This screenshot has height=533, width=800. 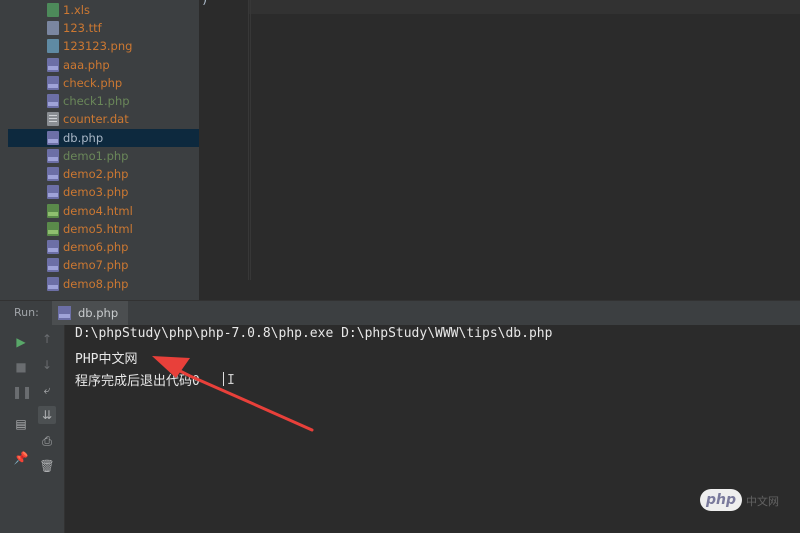 What do you see at coordinates (96, 265) in the screenshot?
I see `project-file-name: demo7.php` at bounding box center [96, 265].